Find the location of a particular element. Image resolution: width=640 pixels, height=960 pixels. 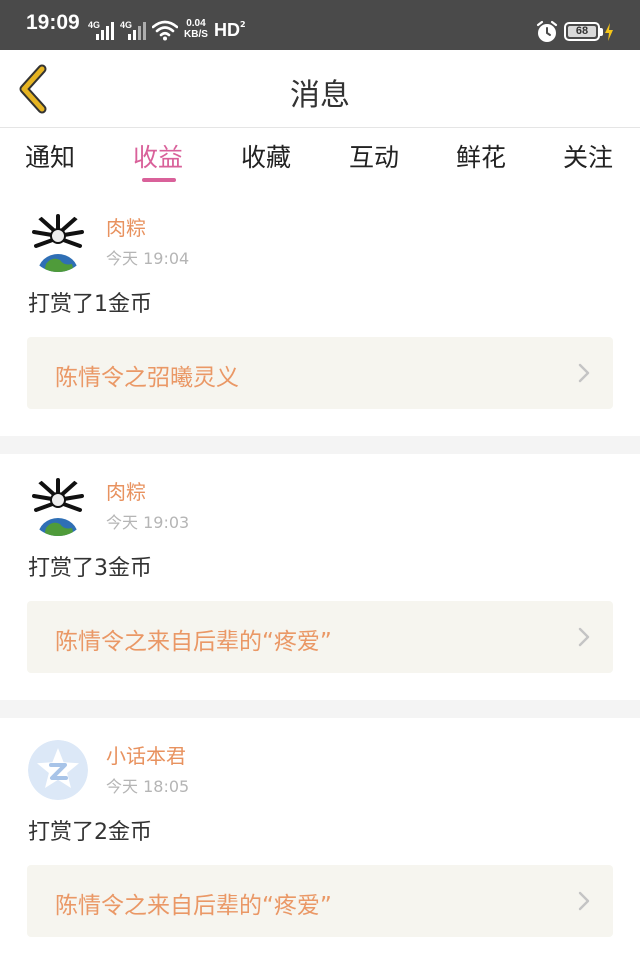

signal-2-icon: 4G is located at coordinates (134, 30).